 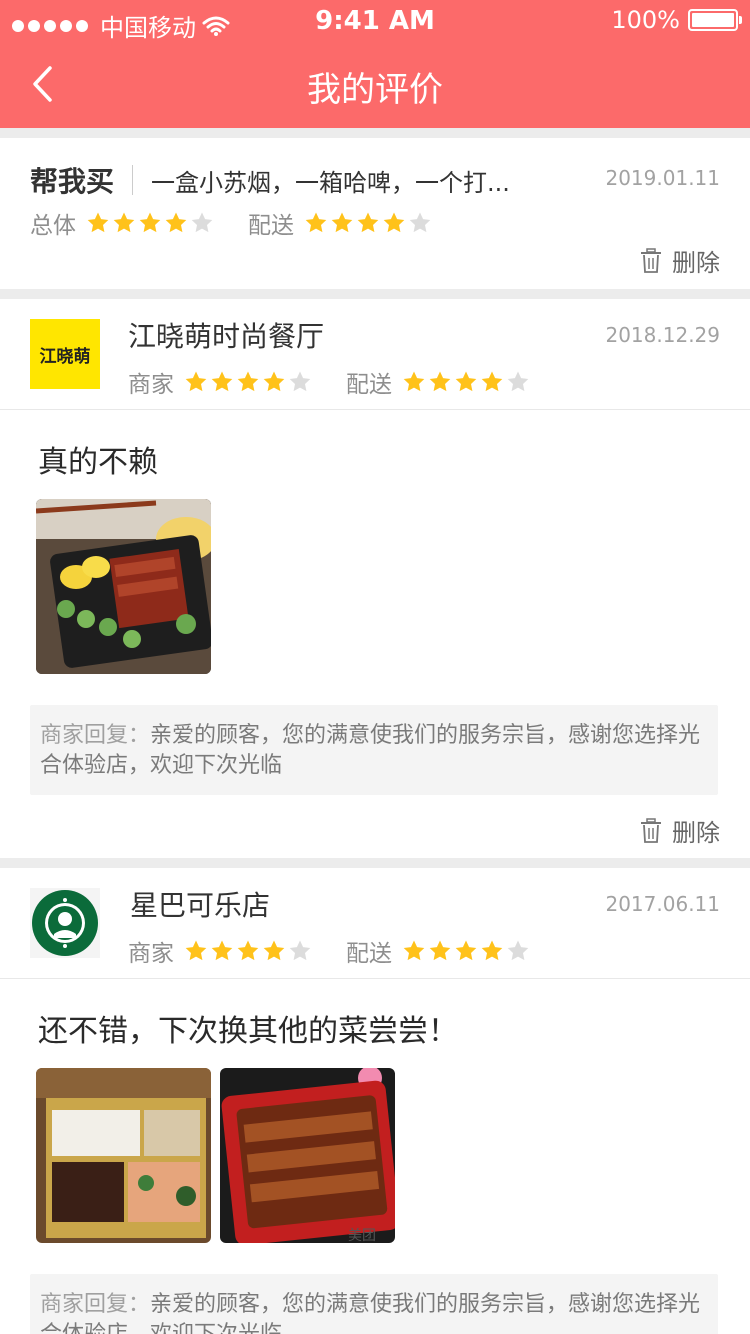 I want to click on page-title: 我的评价, so click(x=375, y=90).